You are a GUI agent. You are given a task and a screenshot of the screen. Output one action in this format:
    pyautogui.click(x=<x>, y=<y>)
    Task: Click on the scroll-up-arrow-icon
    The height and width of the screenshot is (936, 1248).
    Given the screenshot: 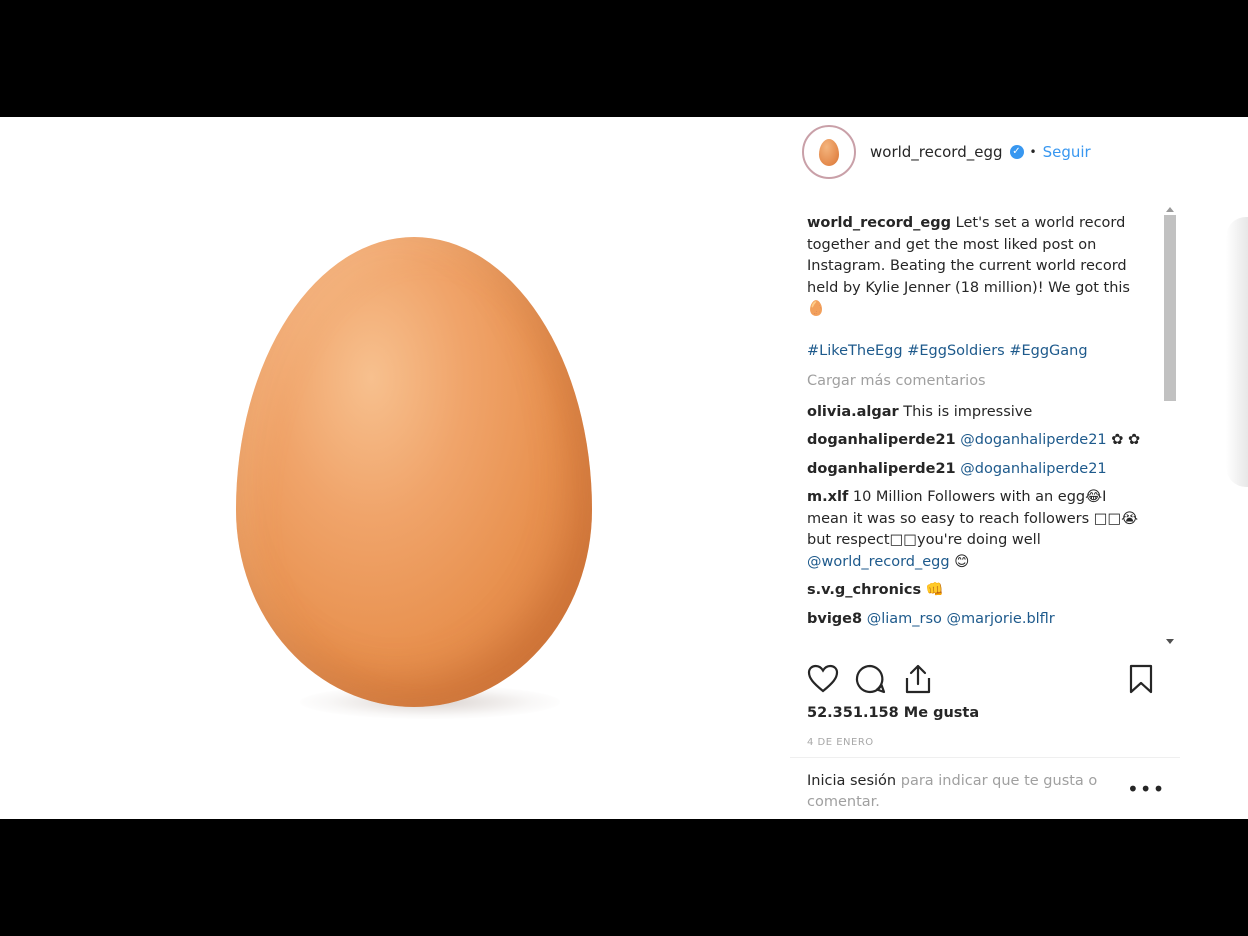 What is the action you would take?
    pyautogui.click(x=1170, y=209)
    